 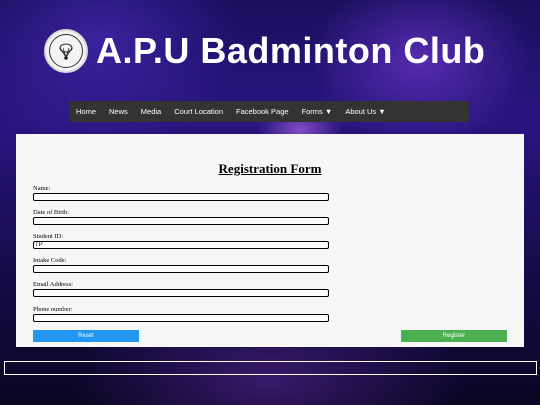 I want to click on nav-item-media: Media, so click(x=151, y=111).